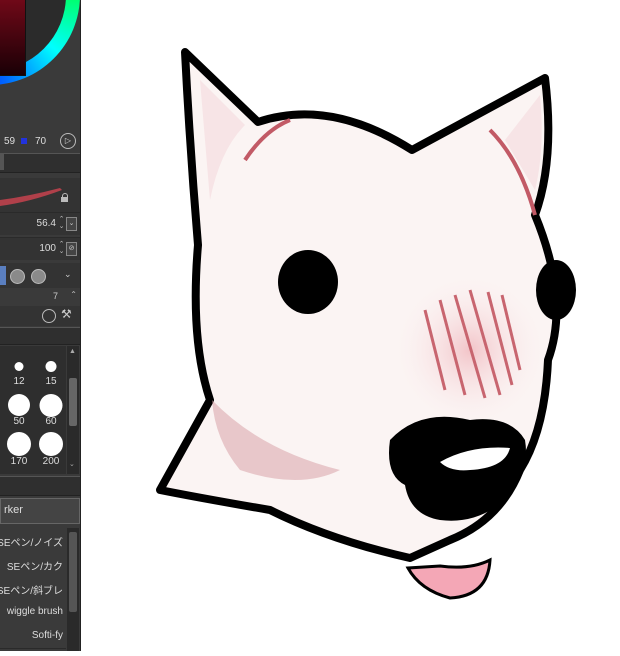 This screenshot has height=656, width=620. I want to click on subtool-group-button: rker, so click(40, 511).